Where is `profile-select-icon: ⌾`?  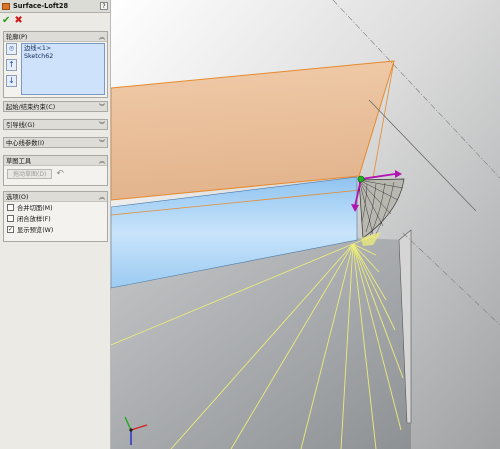 profile-select-icon: ⌾ is located at coordinates (11, 49).